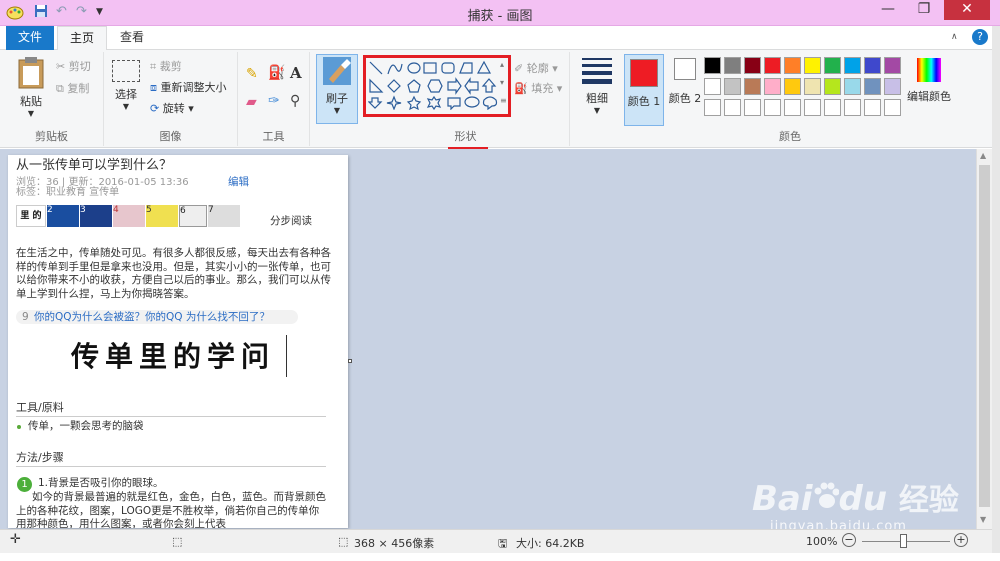 The height and width of the screenshot is (561, 1000). What do you see at coordinates (822, 541) in the screenshot?
I see `zoom-level: 100%` at bounding box center [822, 541].